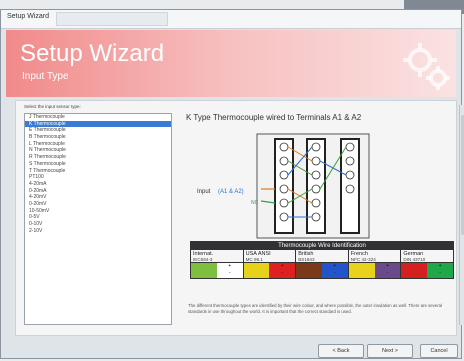 This screenshot has height=361, width=464. What do you see at coordinates (306, 254) in the screenshot?
I see `wire-standard-name: British` at bounding box center [306, 254].